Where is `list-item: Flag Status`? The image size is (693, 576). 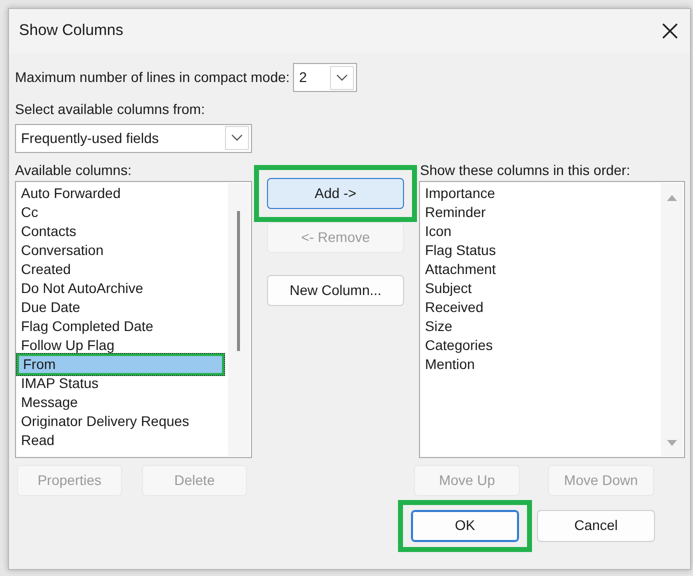
list-item: Flag Status is located at coordinates (554, 250).